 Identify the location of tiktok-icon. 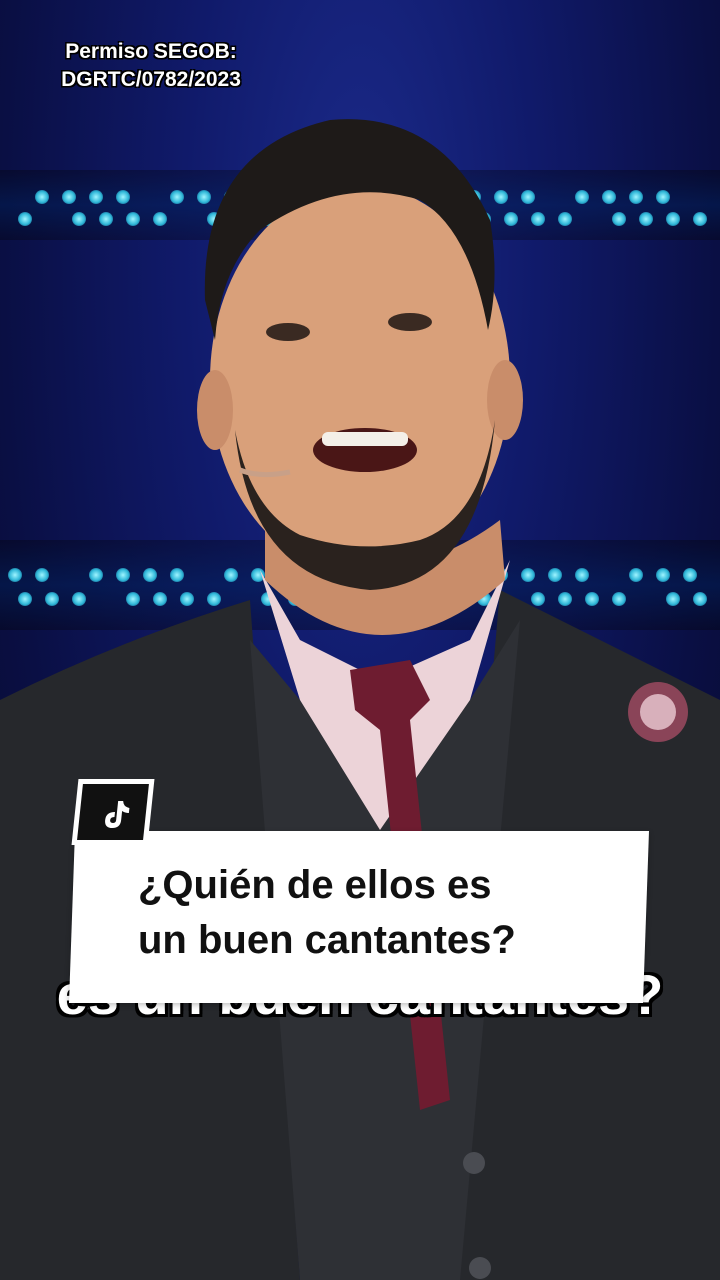
(117, 814).